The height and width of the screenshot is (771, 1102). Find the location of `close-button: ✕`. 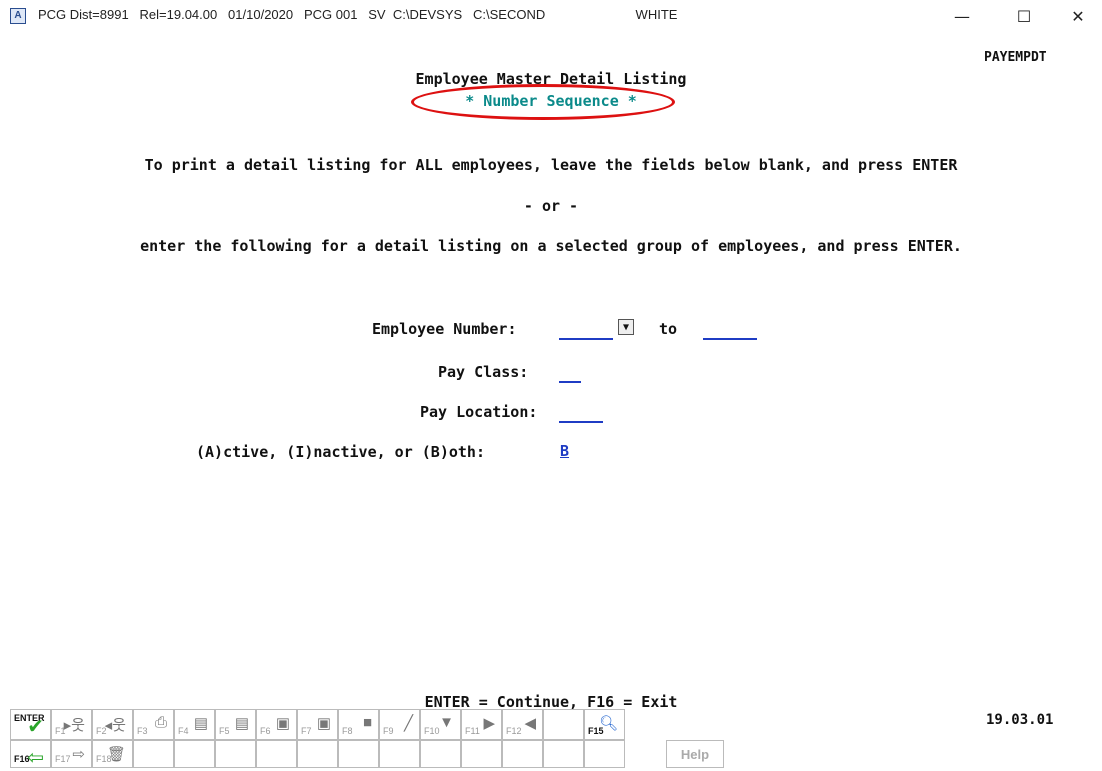

close-button: ✕ is located at coordinates (1078, 17).